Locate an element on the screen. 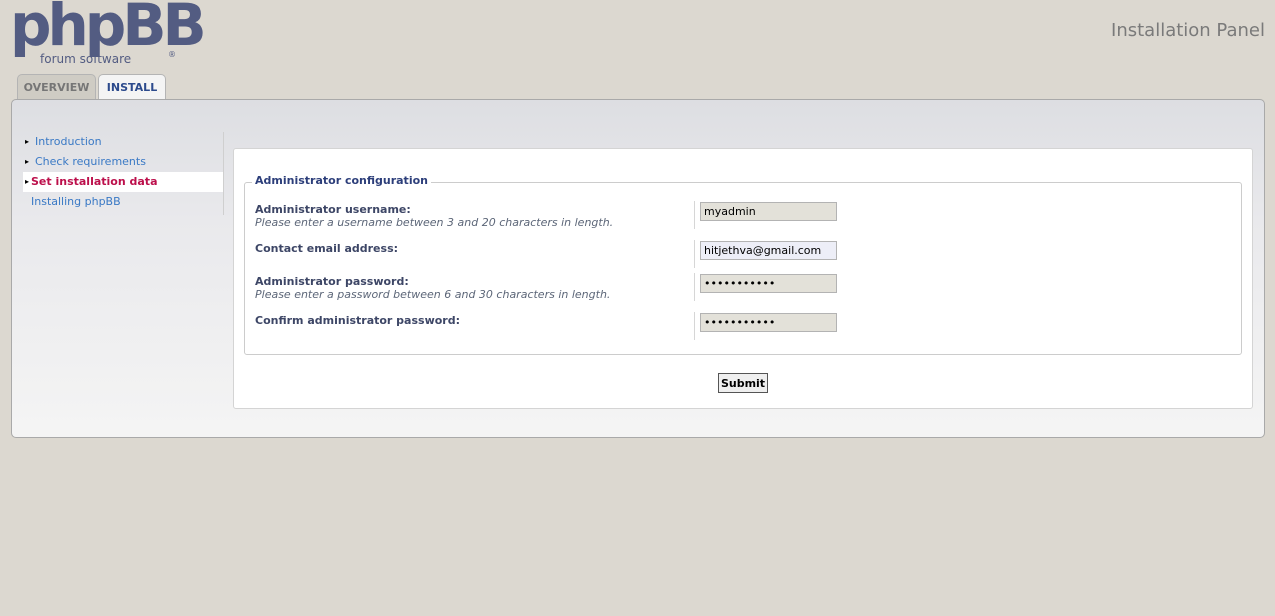 Image resolution: width=1275 pixels, height=616 pixels. tab-overview: OVERVIEW is located at coordinates (56, 87).